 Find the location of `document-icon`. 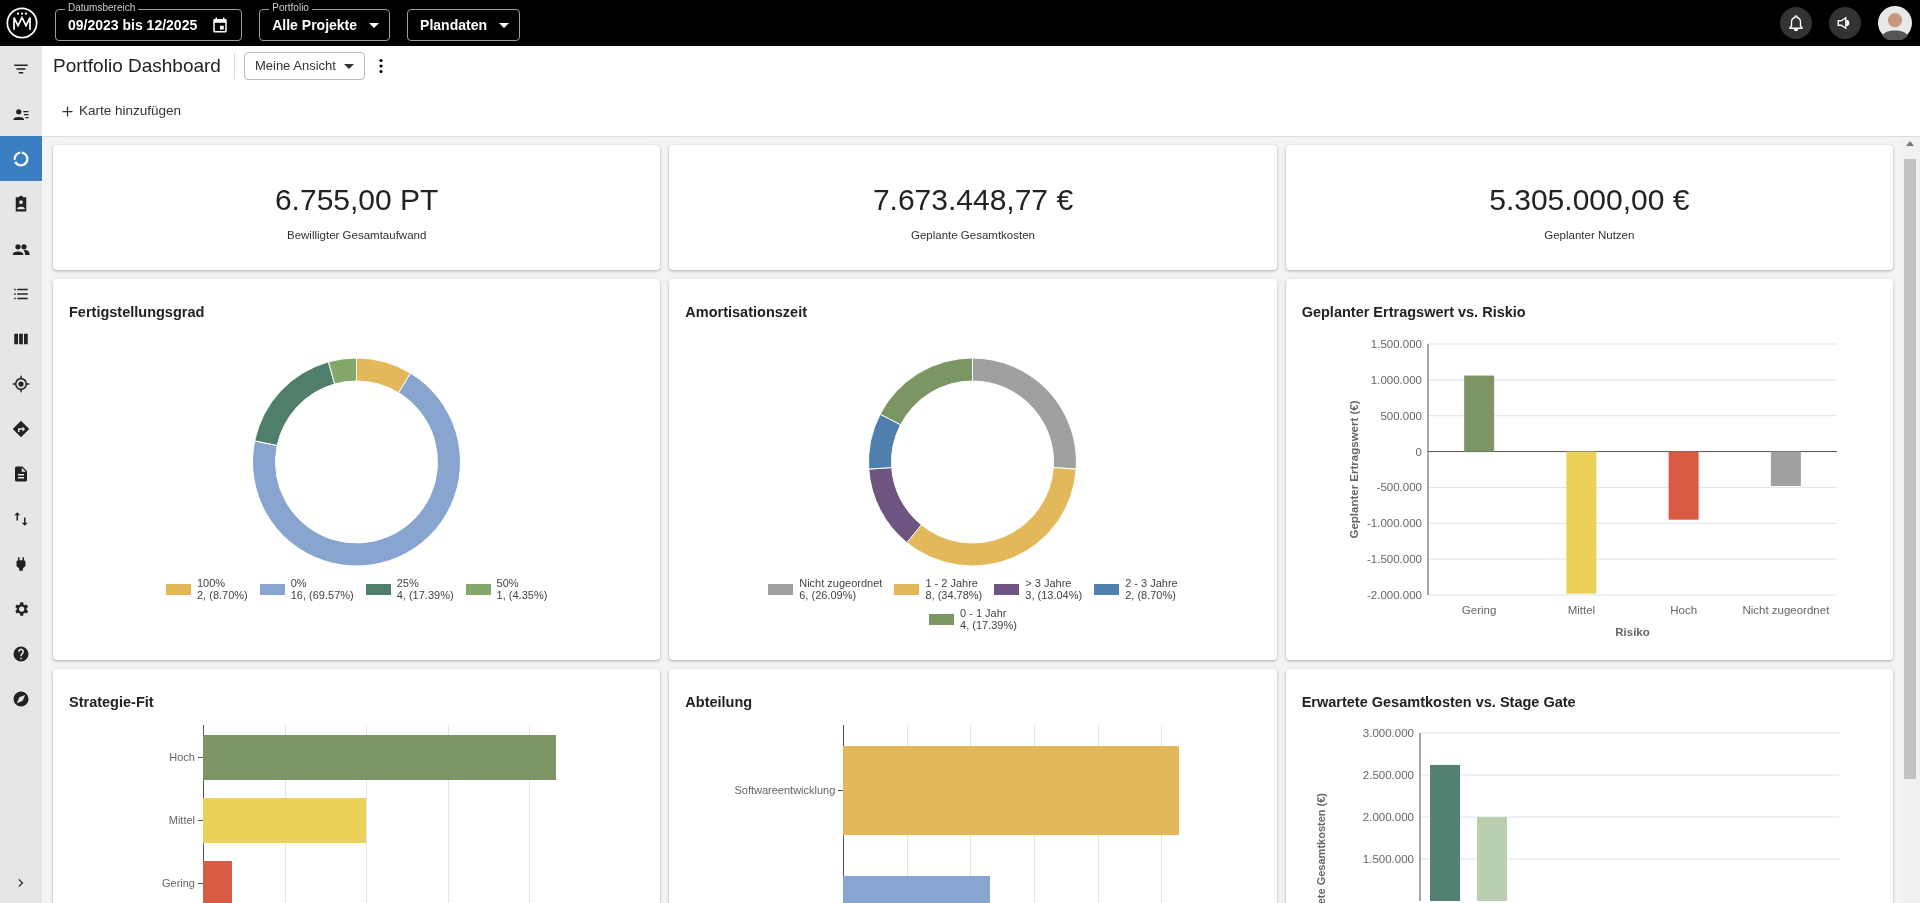

document-icon is located at coordinates (21, 473).